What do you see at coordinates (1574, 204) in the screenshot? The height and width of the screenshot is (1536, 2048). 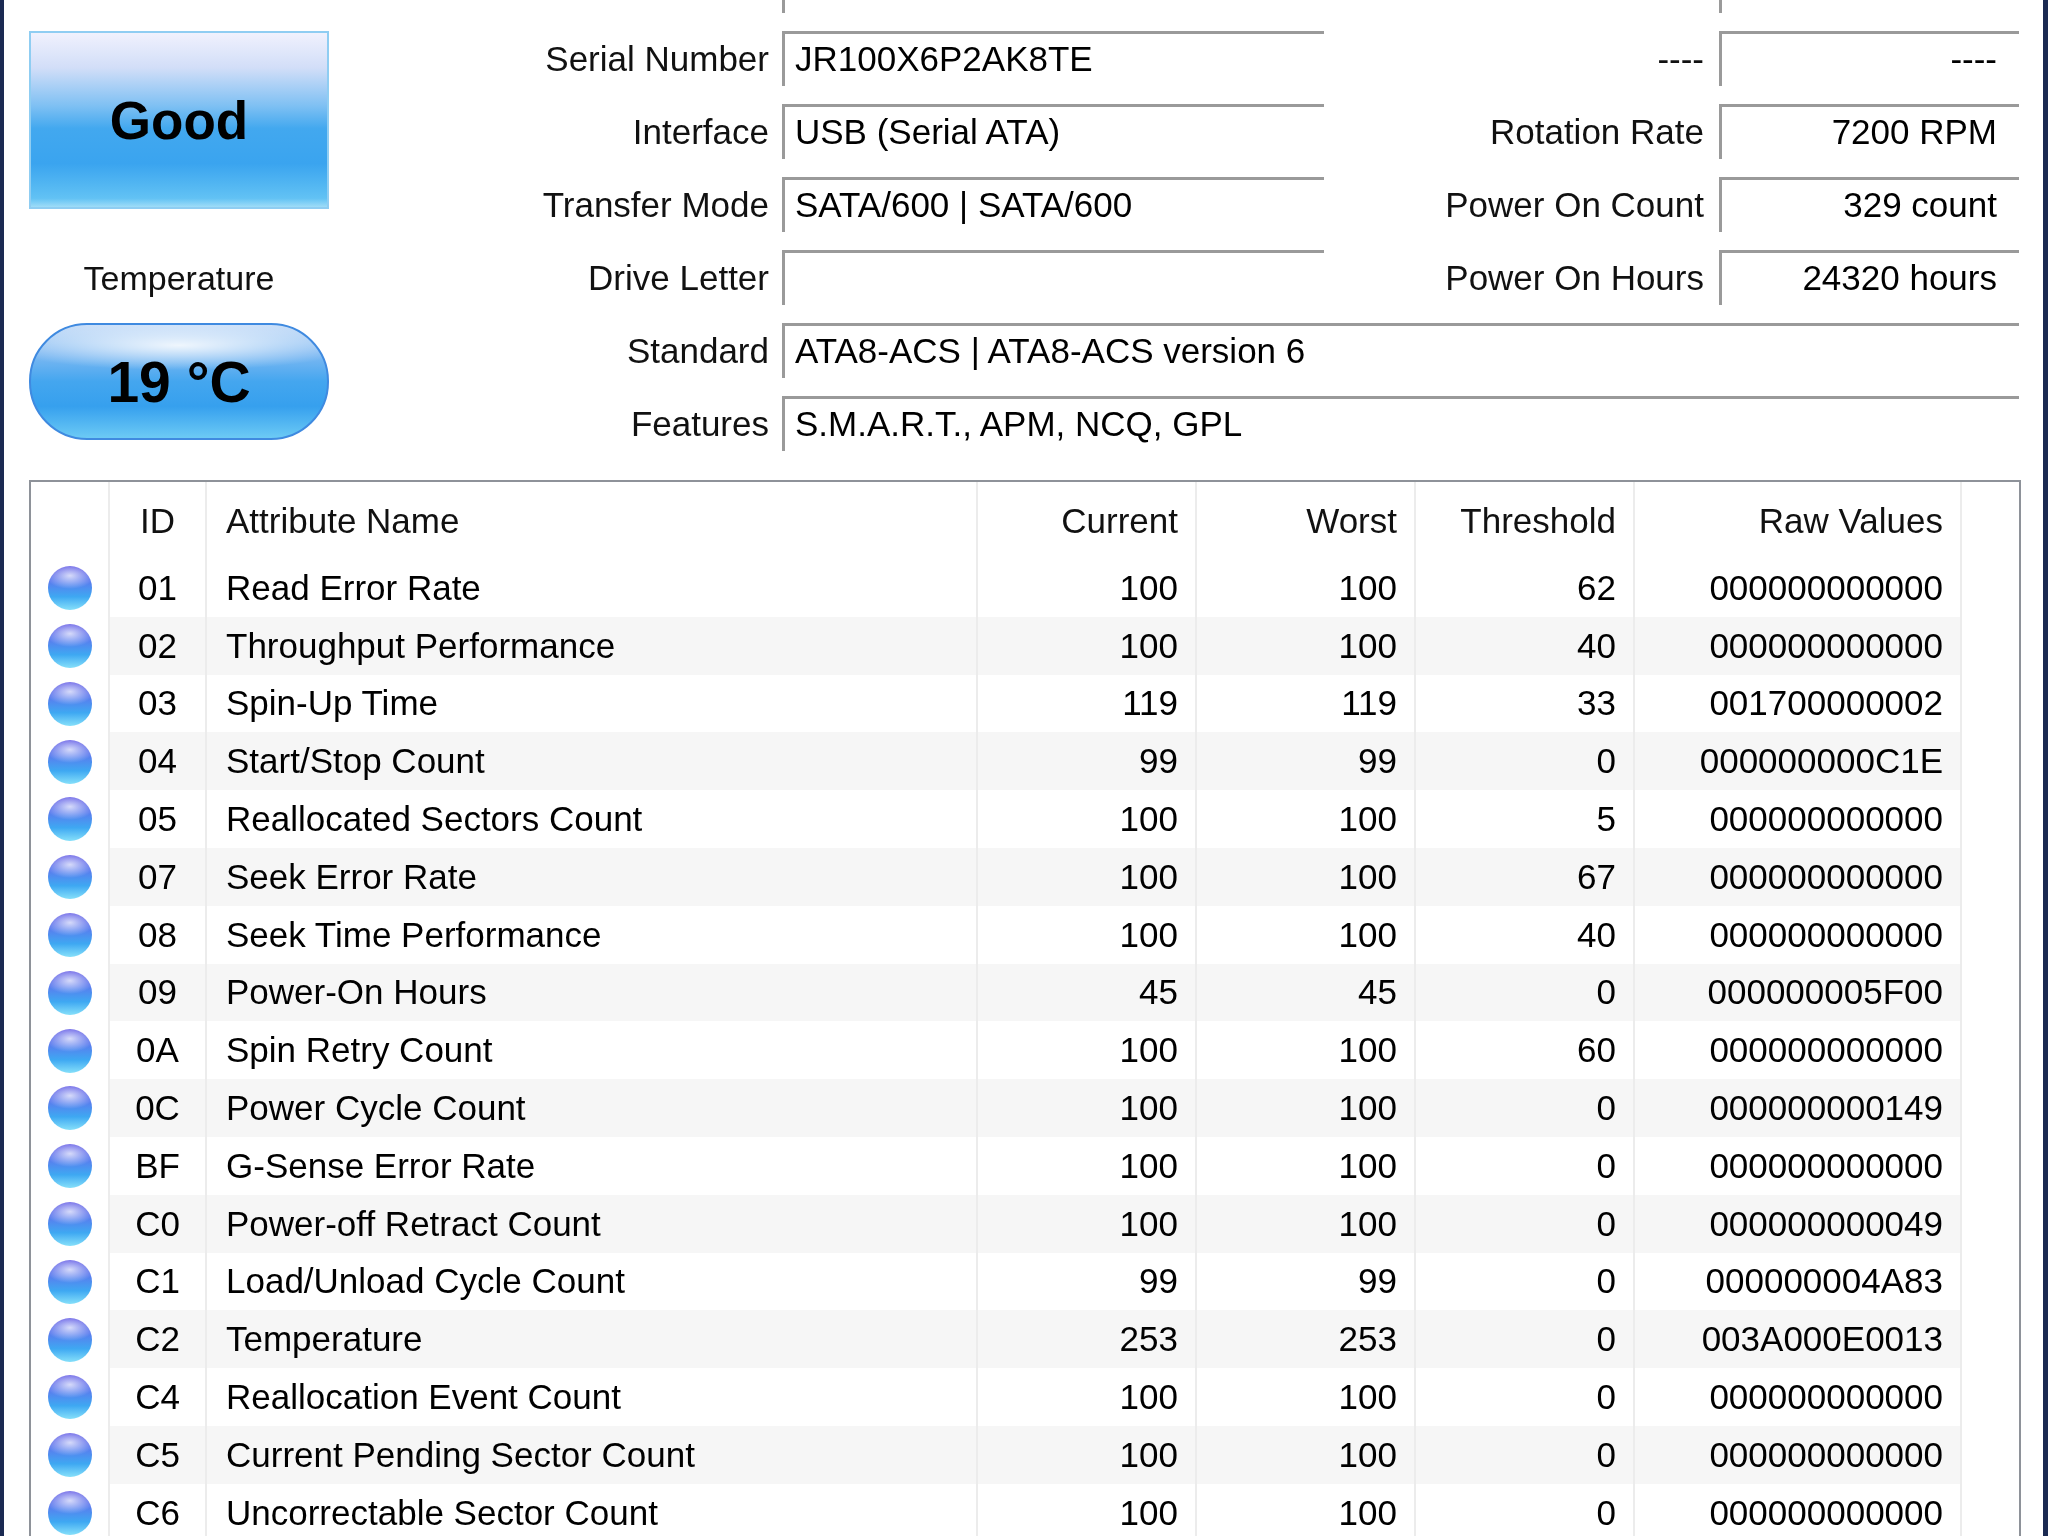 I see `field-label: Power On Count` at bounding box center [1574, 204].